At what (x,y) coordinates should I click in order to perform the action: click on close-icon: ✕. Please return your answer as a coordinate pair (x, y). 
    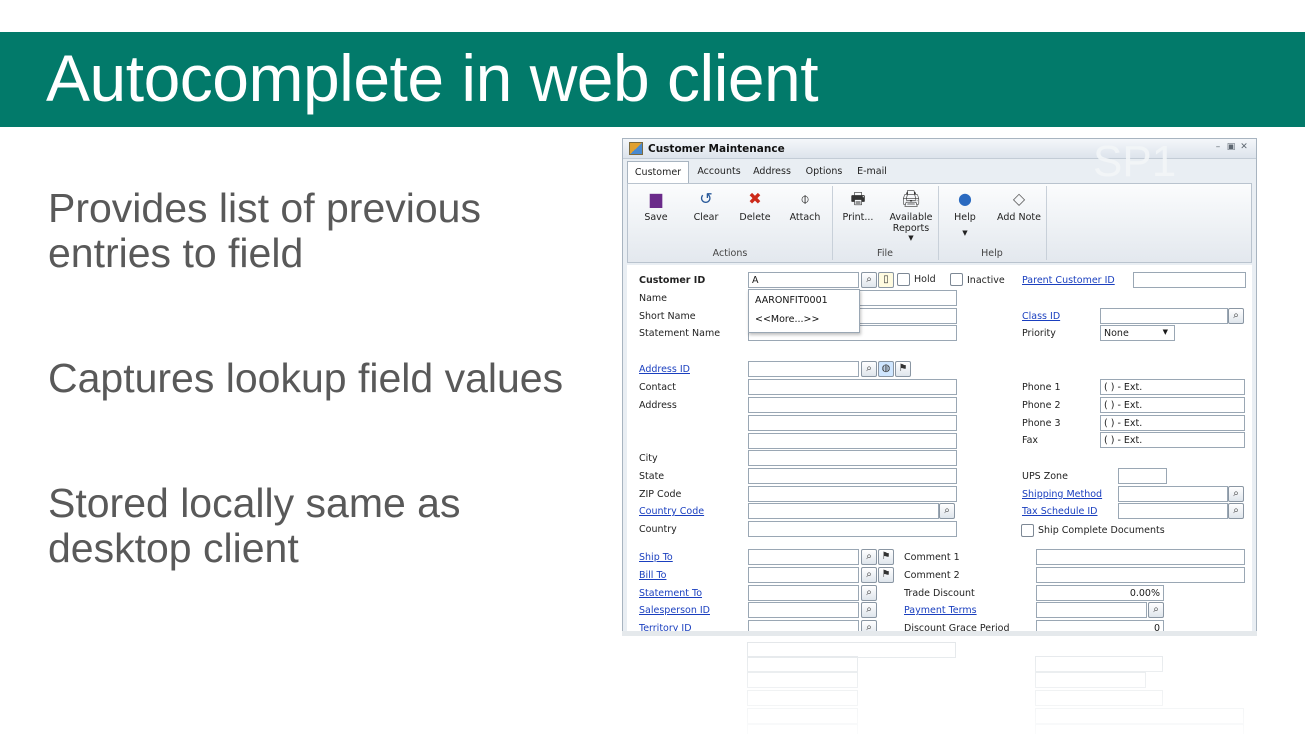
    Looking at the image, I should click on (1244, 147).